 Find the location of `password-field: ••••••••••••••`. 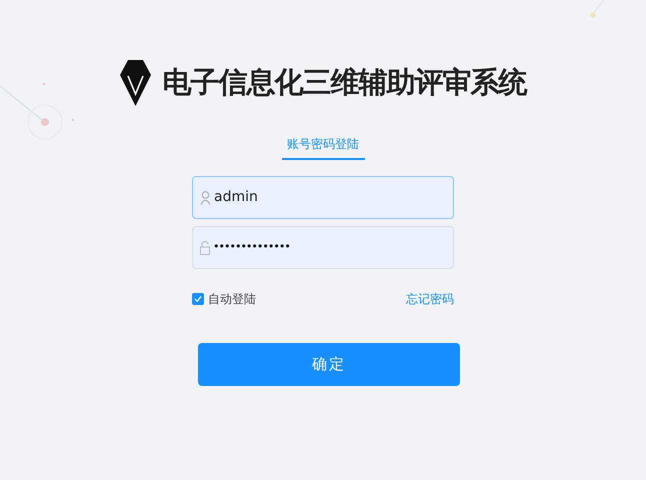

password-field: •••••••••••••• is located at coordinates (323, 247).